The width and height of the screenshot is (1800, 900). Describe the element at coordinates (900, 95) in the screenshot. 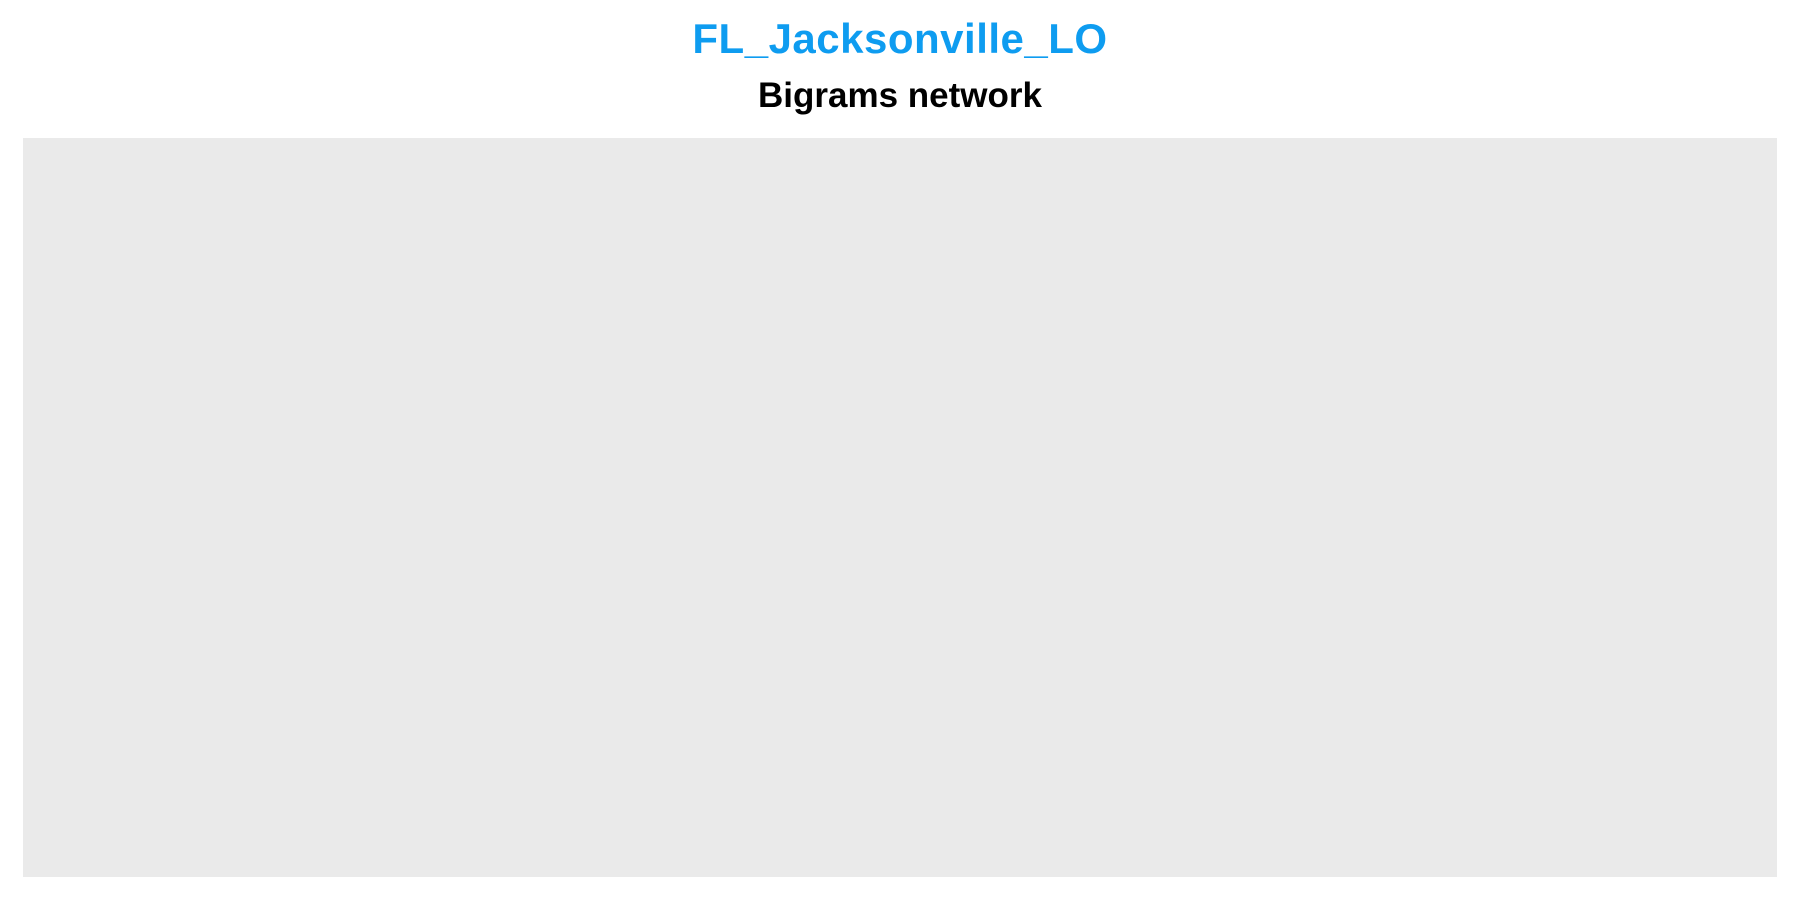

I see `chart-subtitle: Bigrams network` at that location.